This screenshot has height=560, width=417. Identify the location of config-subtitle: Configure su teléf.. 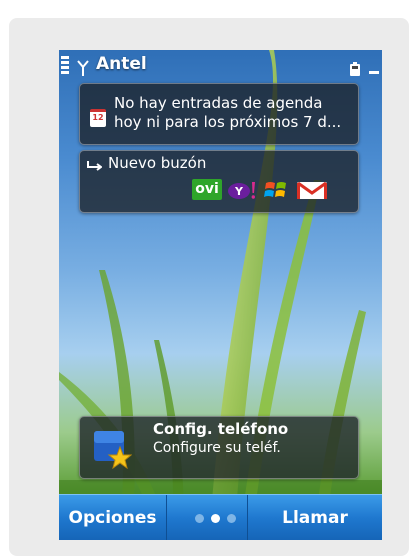
(217, 448).